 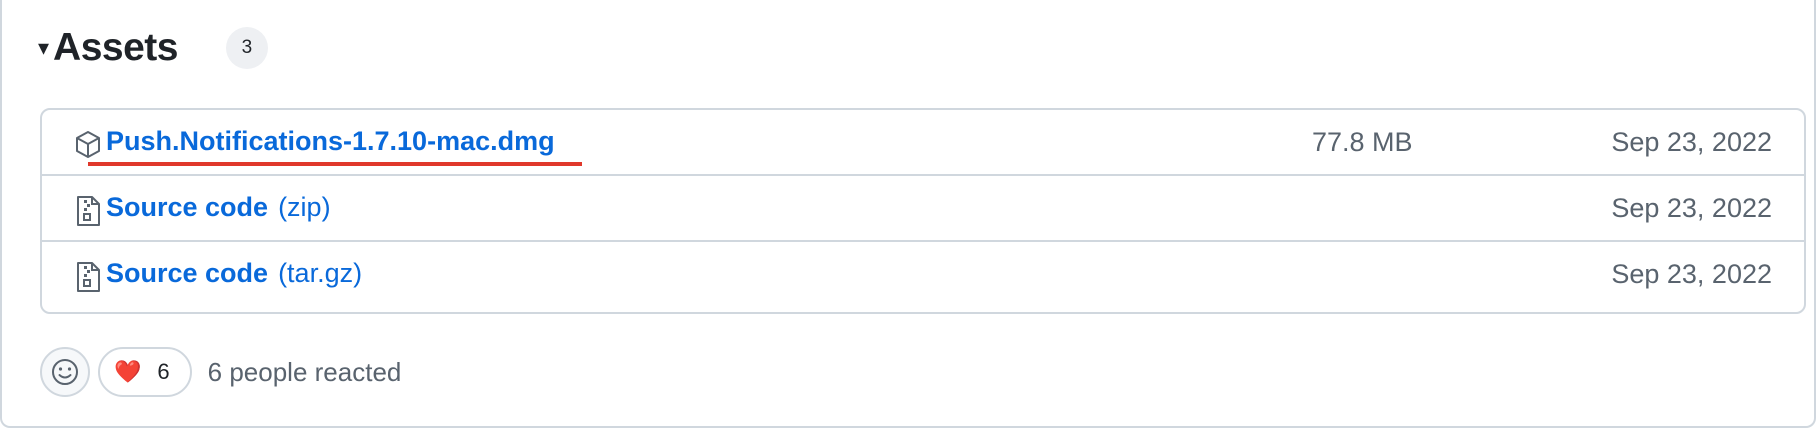 I want to click on asset-link-targz: Source code (tar.gz), so click(x=234, y=273).